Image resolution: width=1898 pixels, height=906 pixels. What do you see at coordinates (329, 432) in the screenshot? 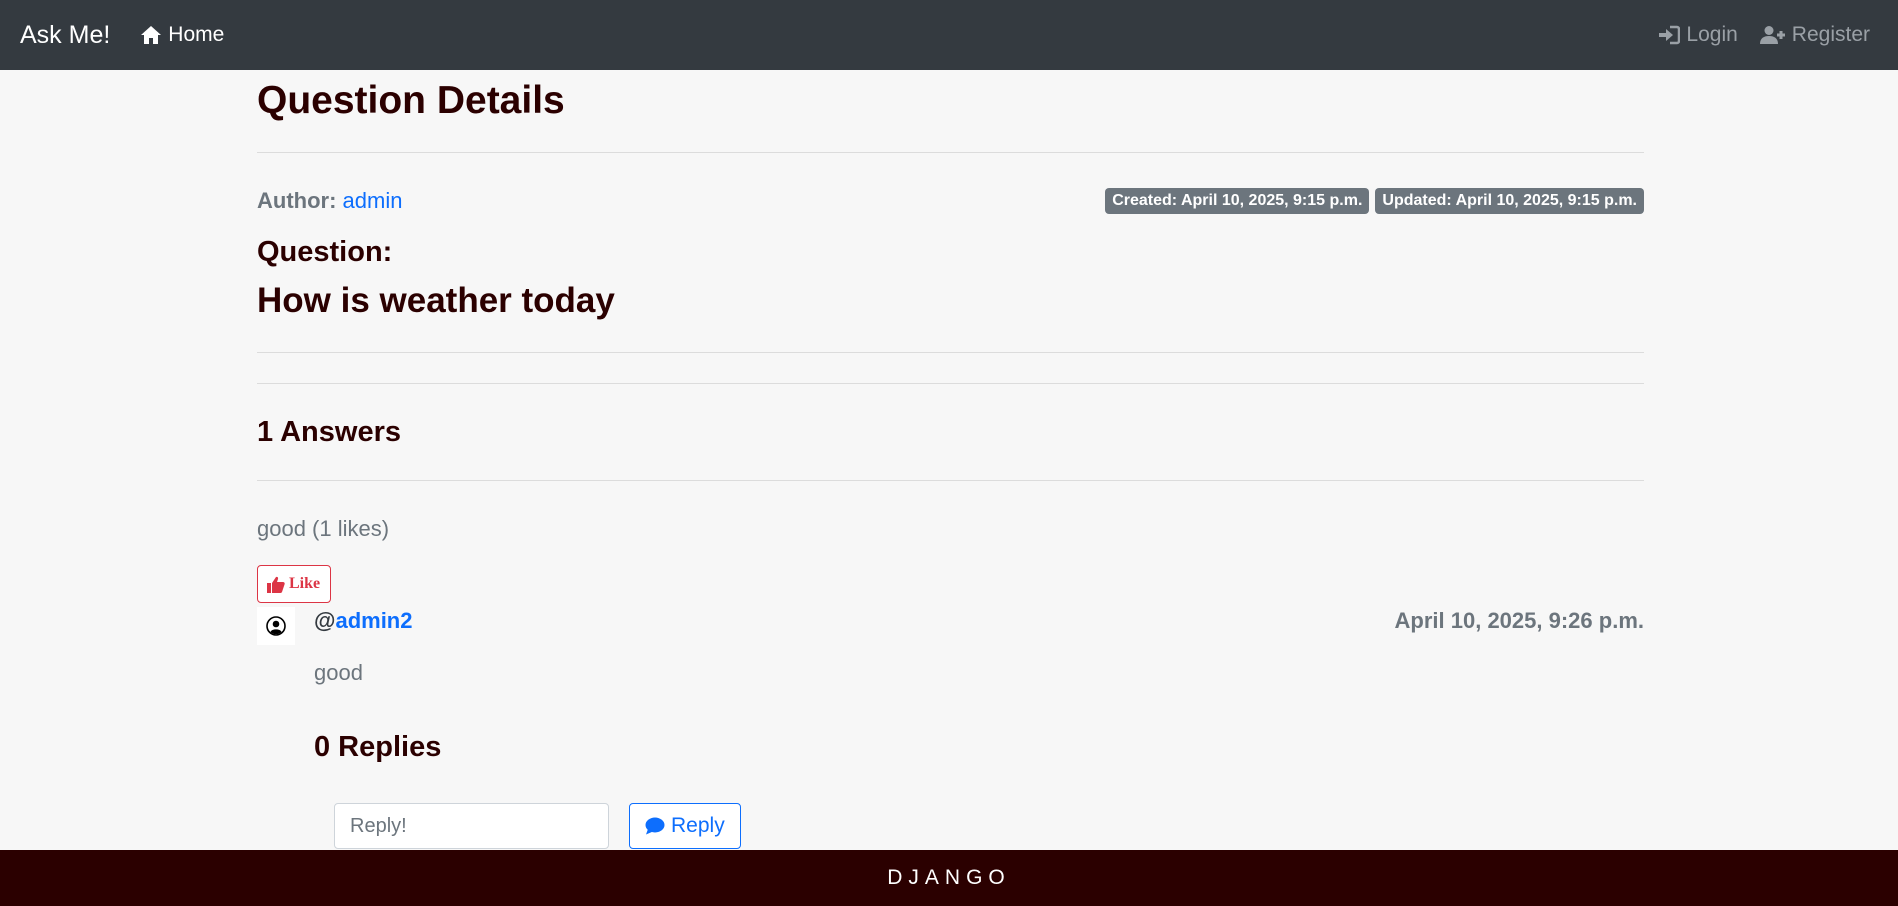
I see `answers-title: 1 Answers` at bounding box center [329, 432].